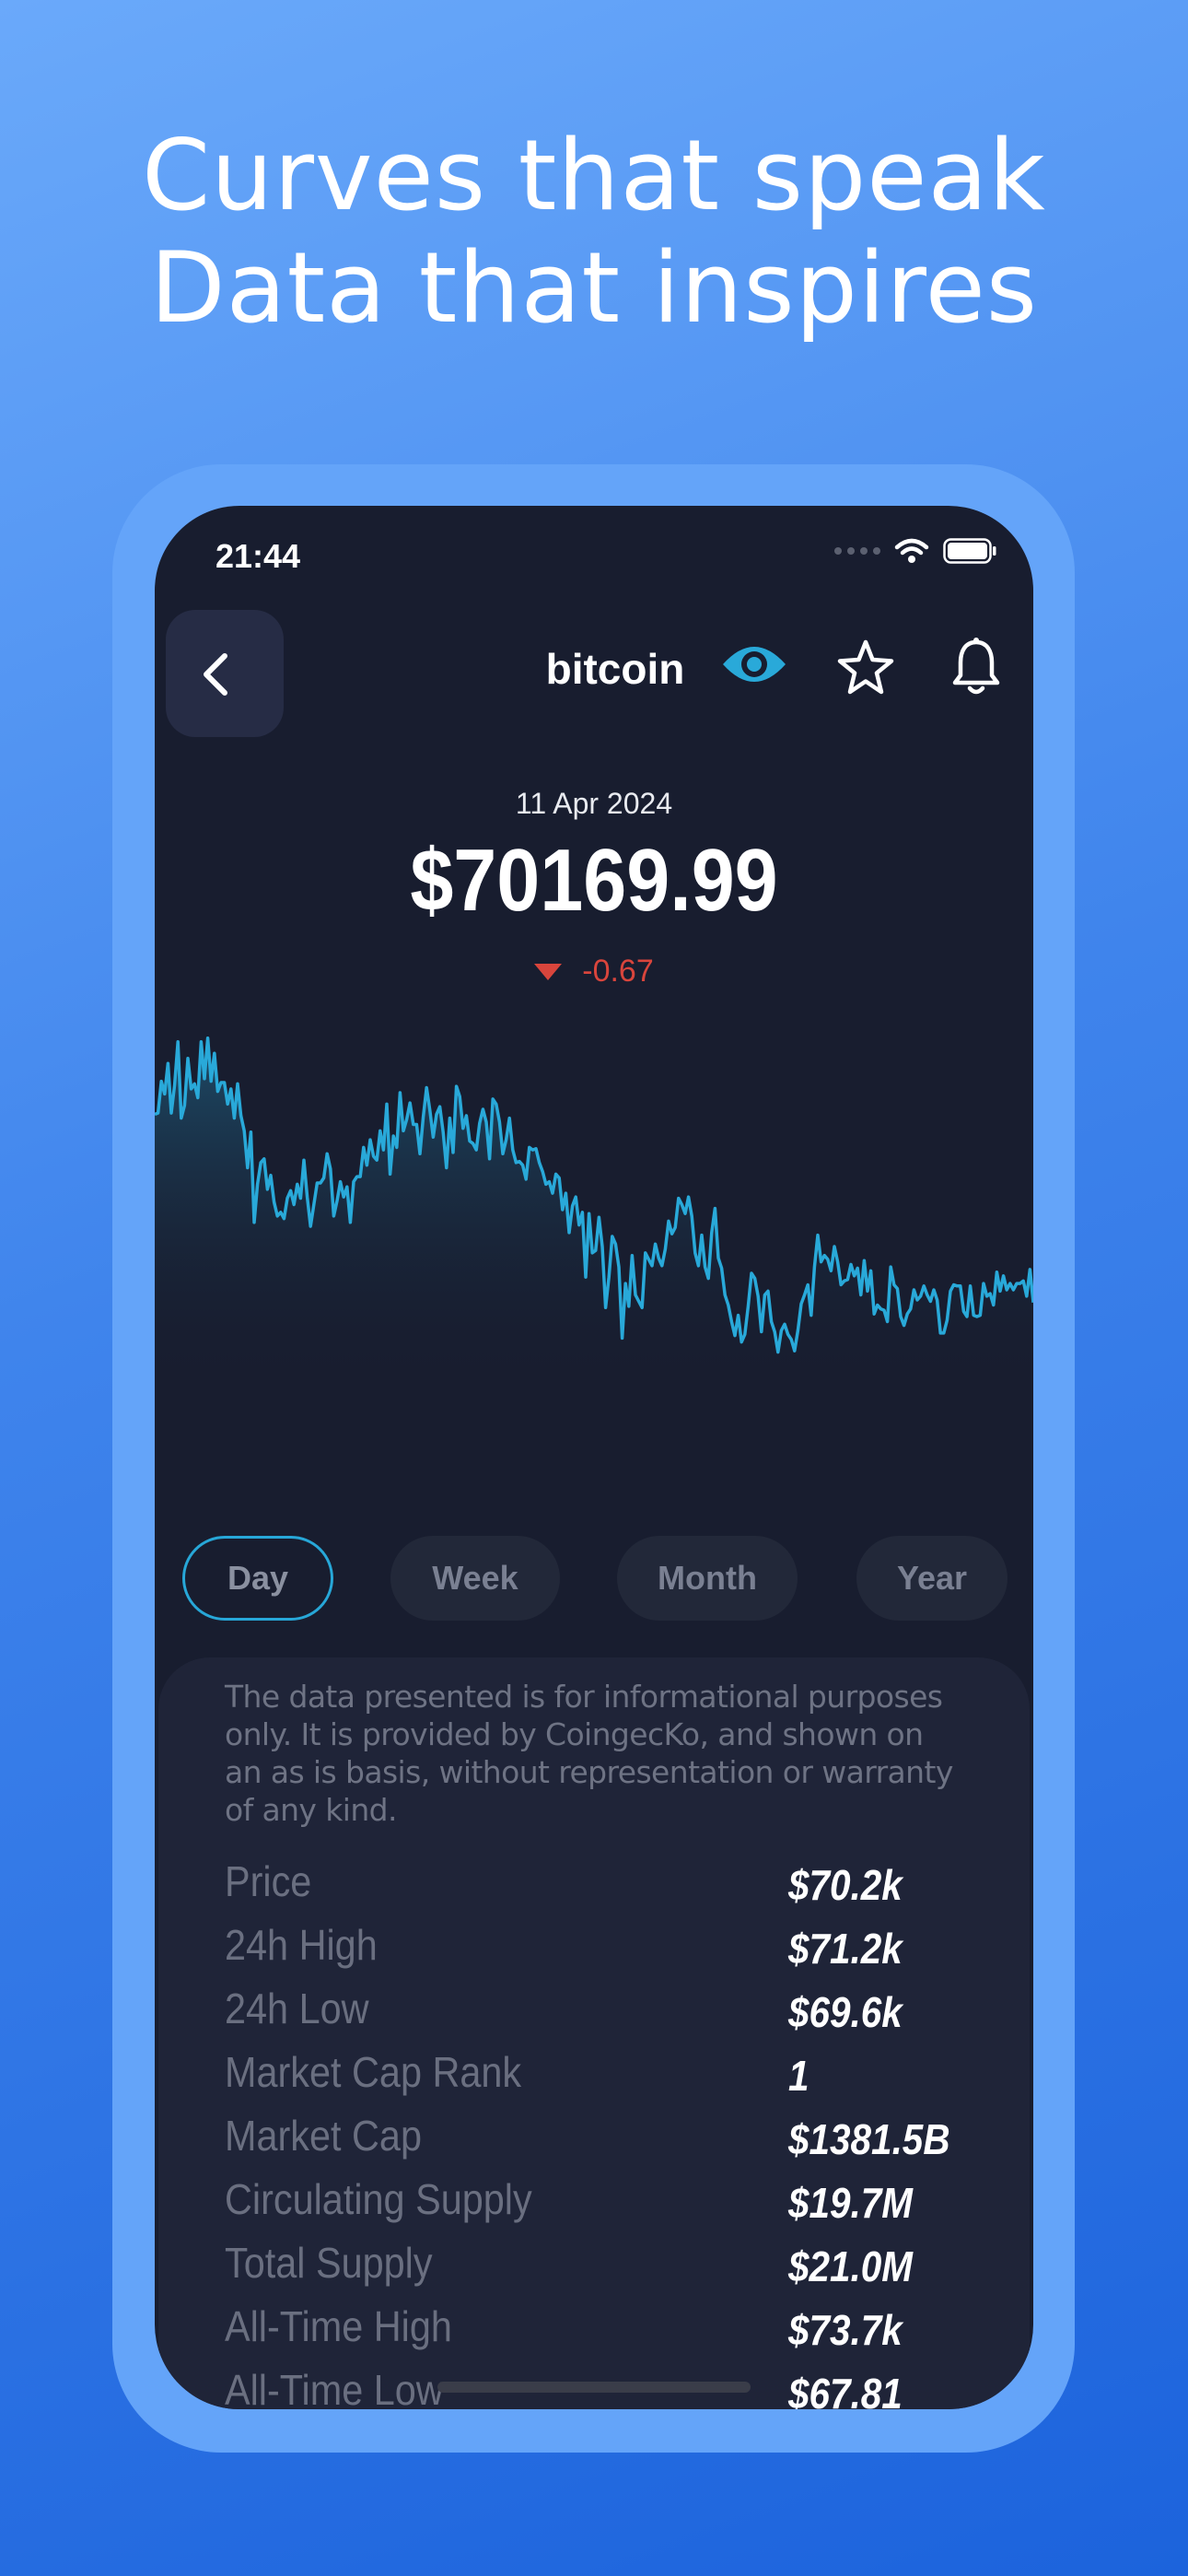 This screenshot has height=2576, width=1188. I want to click on headline: Curves that speak Data that inspires, so click(594, 232).